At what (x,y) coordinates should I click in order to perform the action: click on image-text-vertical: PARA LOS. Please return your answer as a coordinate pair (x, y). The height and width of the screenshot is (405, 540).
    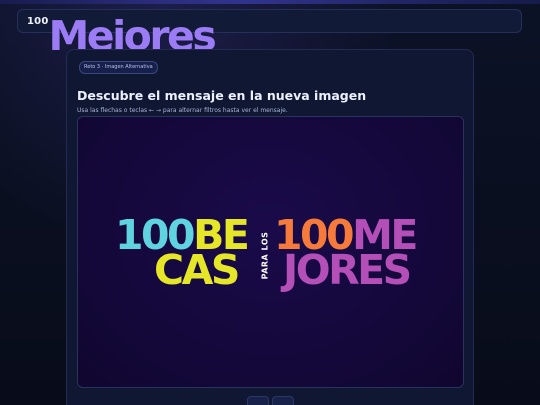
    Looking at the image, I should click on (265, 255).